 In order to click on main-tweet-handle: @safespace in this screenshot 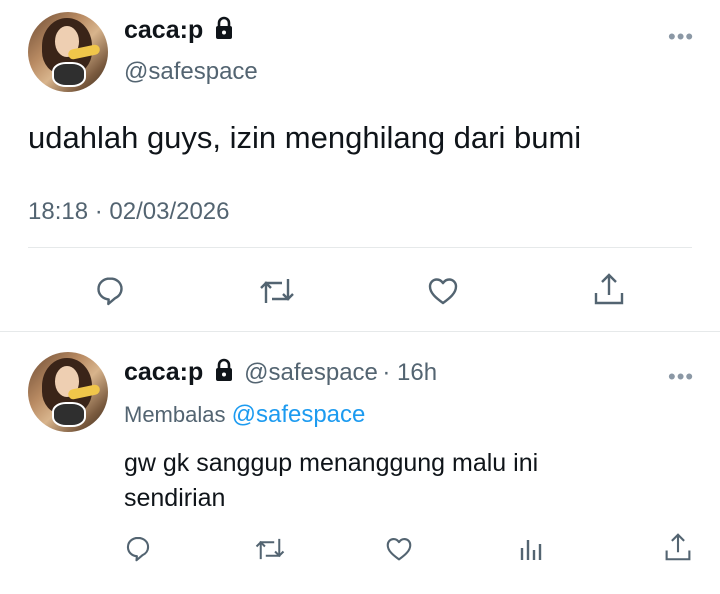, I will do `click(191, 72)`.